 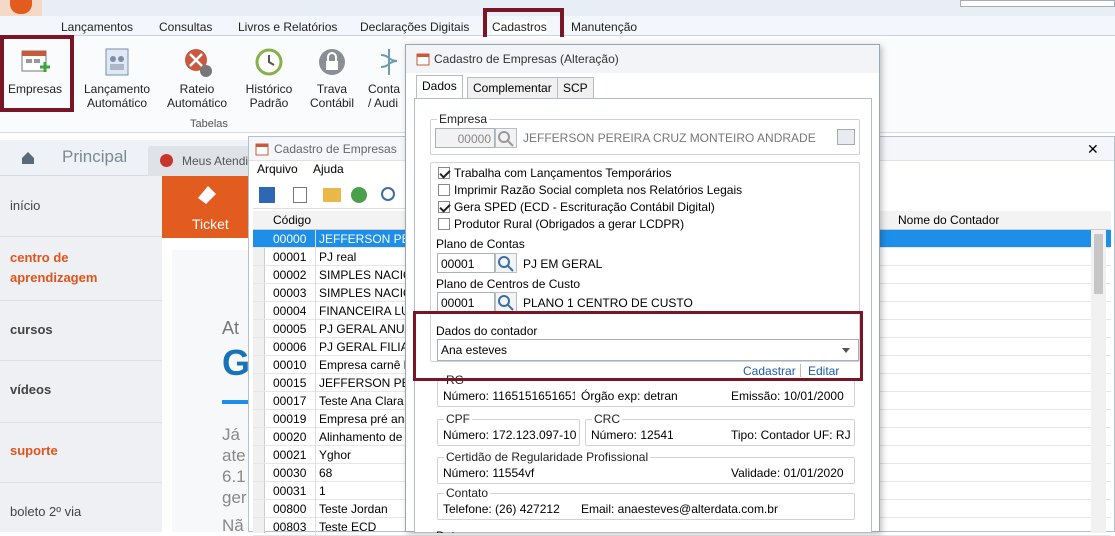 I want to click on tab-dados: Dados, so click(x=439, y=87).